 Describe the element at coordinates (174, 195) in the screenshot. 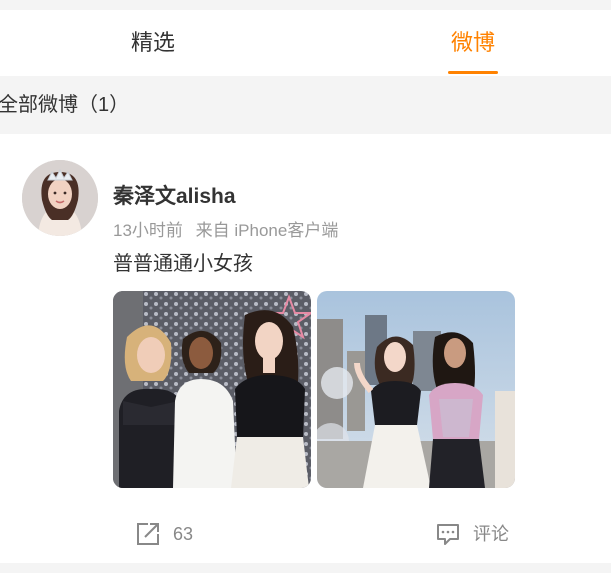

I see `author-name: 秦泽文alisha` at that location.